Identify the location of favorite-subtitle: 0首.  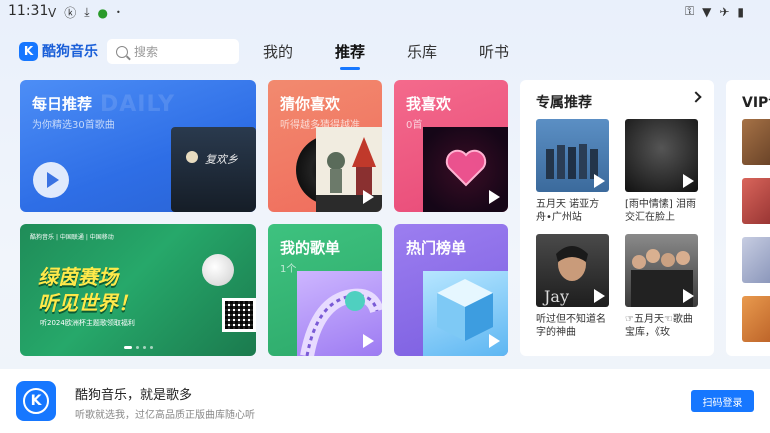
(414, 125).